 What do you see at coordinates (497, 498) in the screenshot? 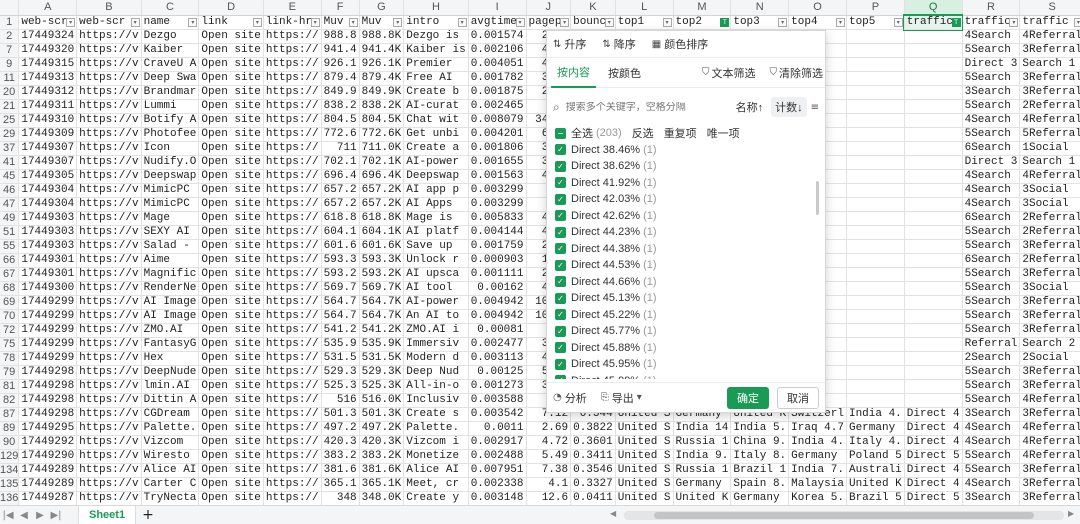
I see `cell: 0.003148` at bounding box center [497, 498].